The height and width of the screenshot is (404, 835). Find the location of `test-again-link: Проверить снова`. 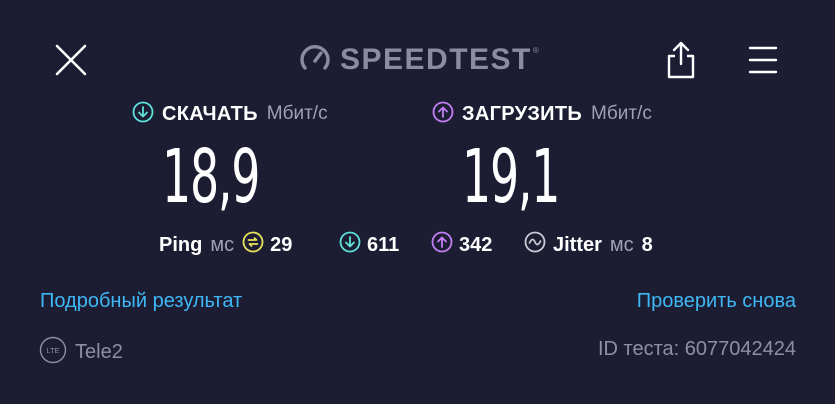

test-again-link: Проверить снова is located at coordinates (716, 301).